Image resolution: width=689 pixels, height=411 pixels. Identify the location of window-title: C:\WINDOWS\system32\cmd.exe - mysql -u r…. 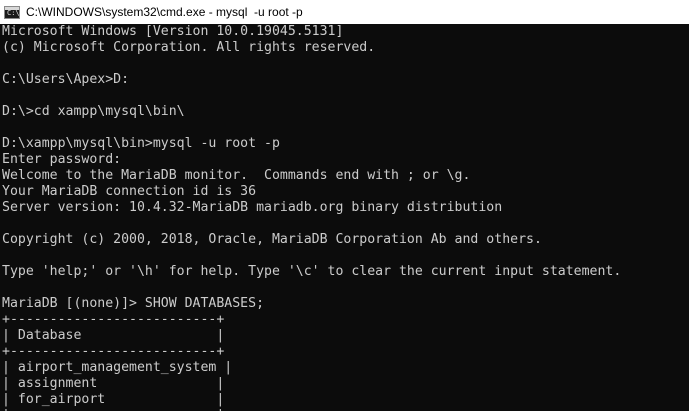
(164, 12).